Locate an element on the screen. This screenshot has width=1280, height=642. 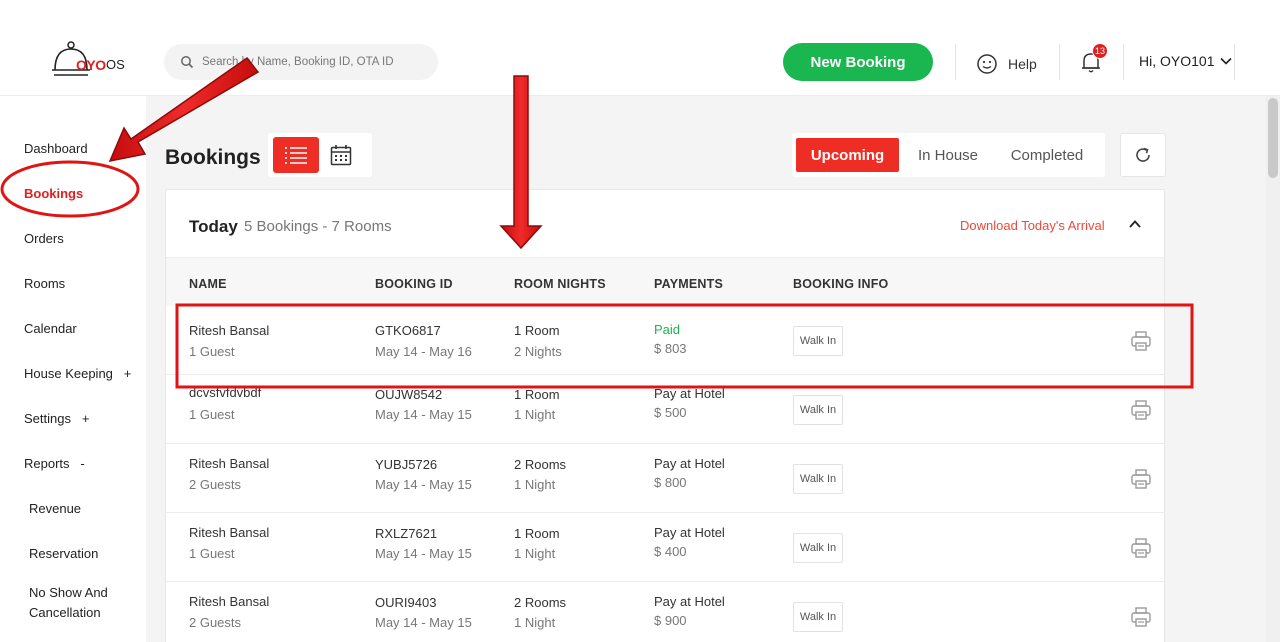
search-bar is located at coordinates (301, 62).